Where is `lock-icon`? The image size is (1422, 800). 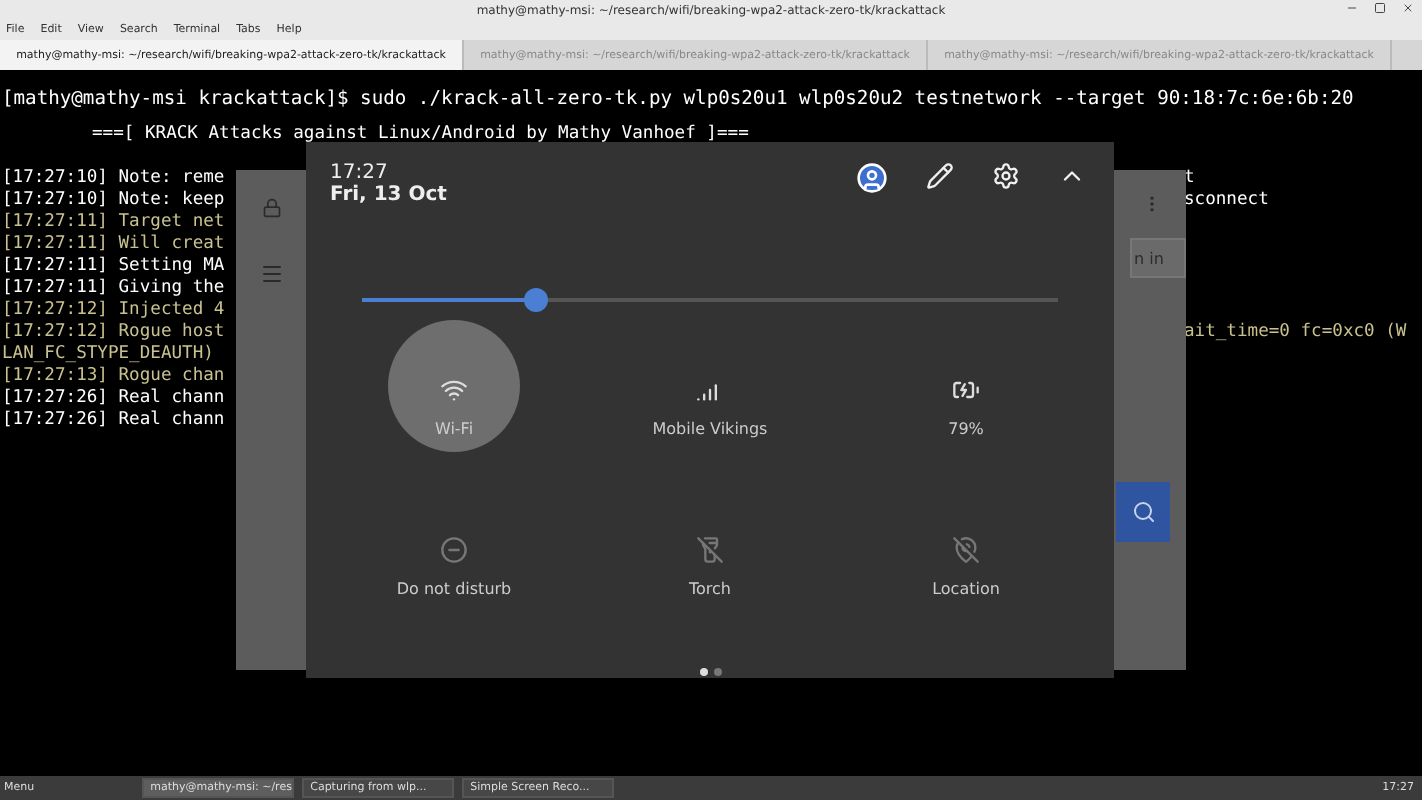
lock-icon is located at coordinates (271, 208).